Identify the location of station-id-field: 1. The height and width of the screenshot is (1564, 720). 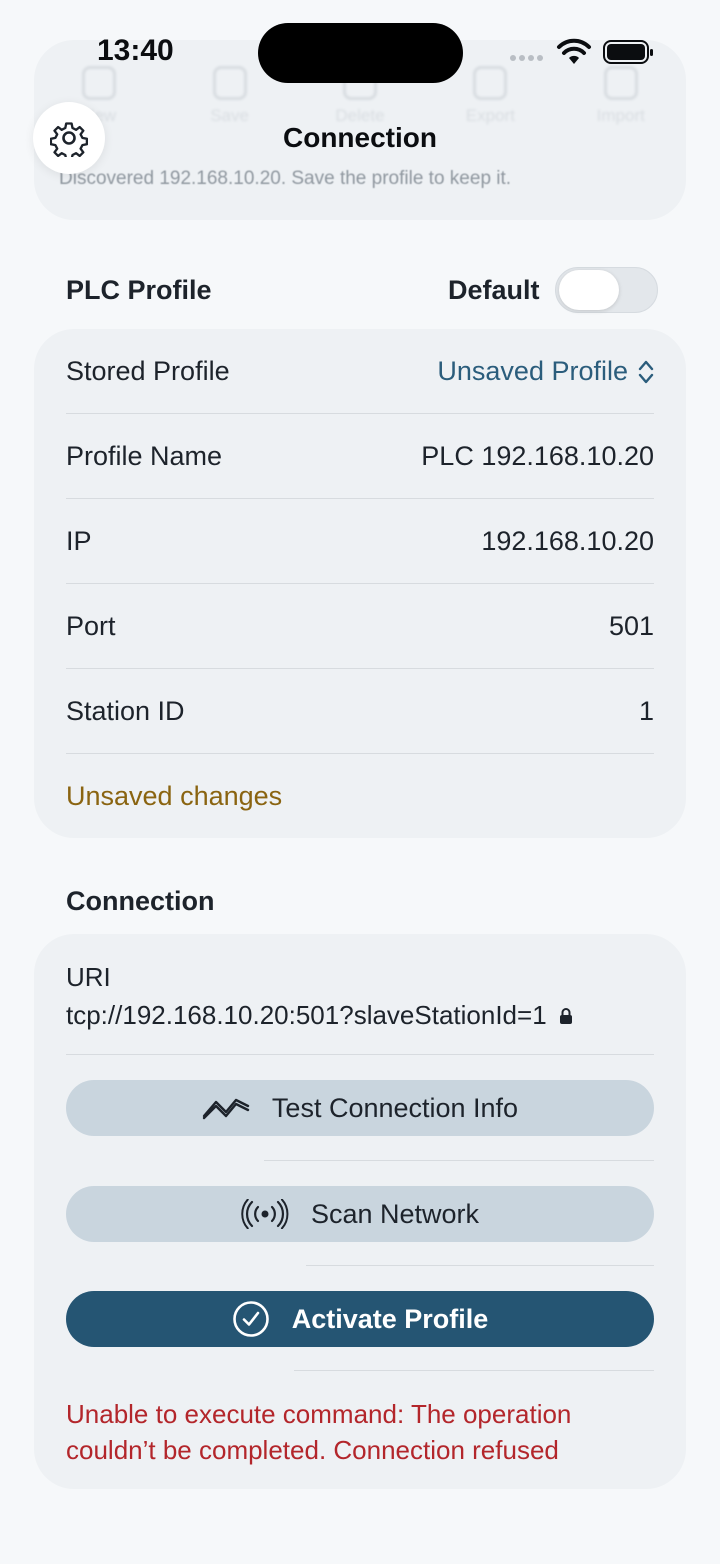
(646, 711).